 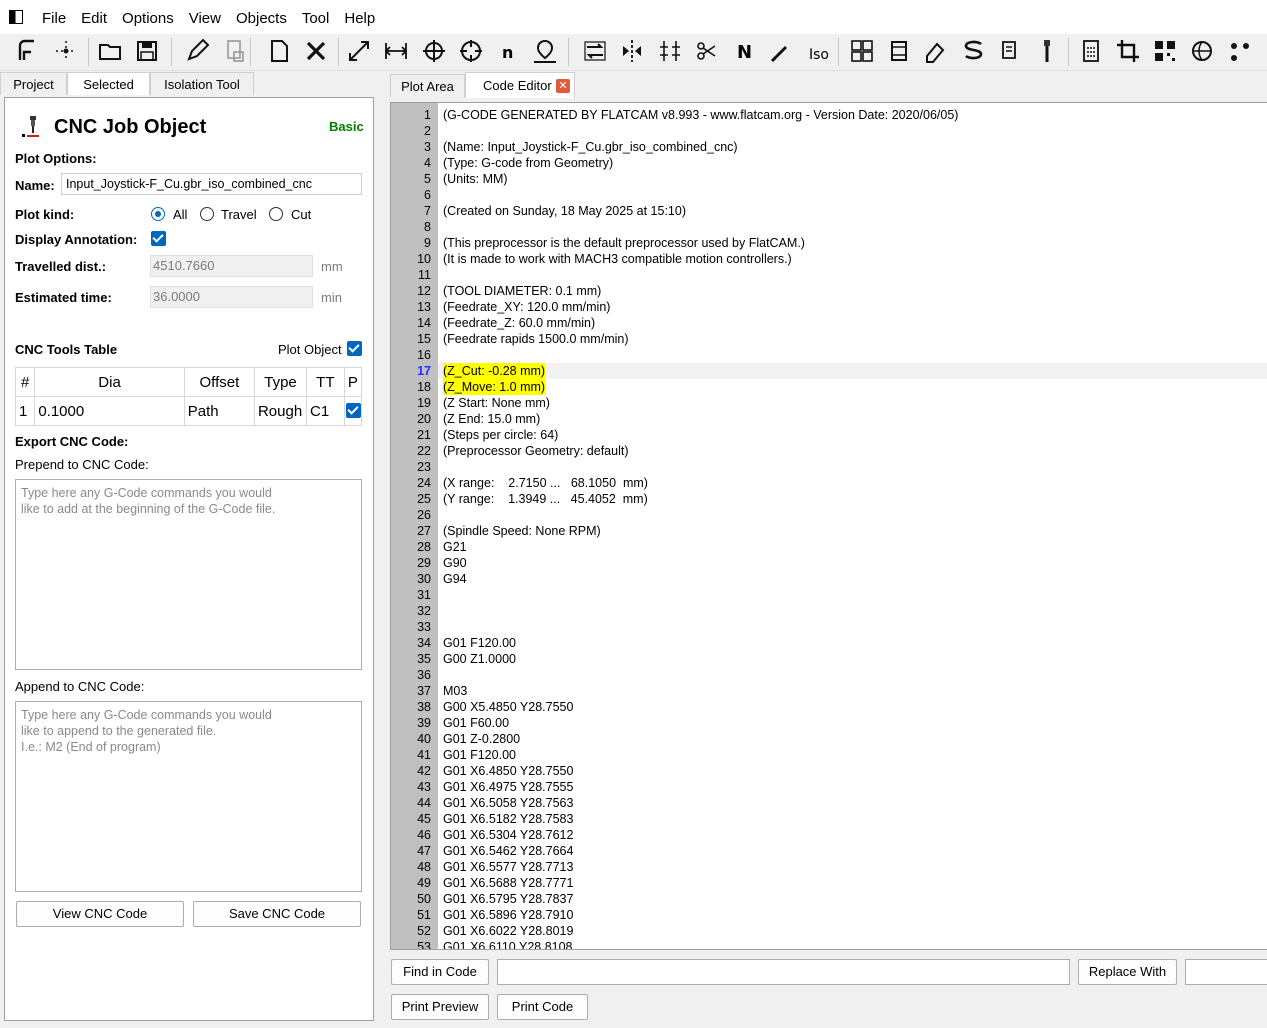 I want to click on plot-options-label: Plot Options:, so click(x=56, y=158).